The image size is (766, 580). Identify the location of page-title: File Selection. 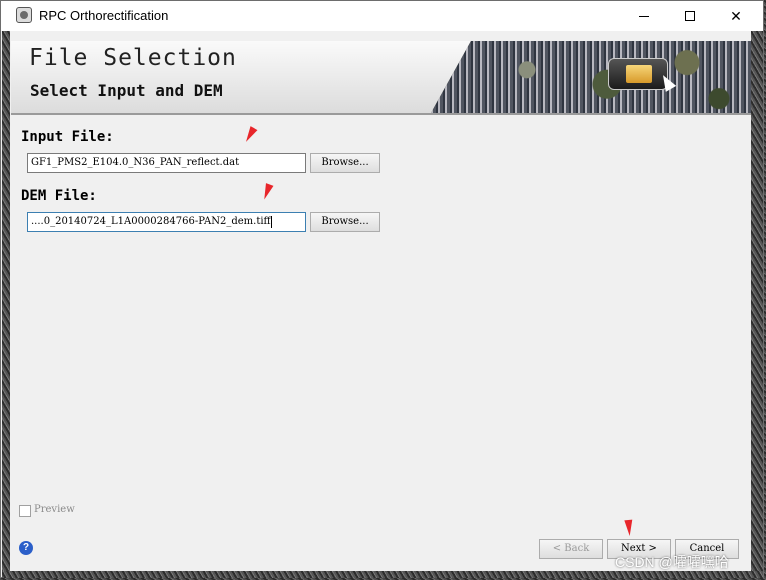
(133, 58).